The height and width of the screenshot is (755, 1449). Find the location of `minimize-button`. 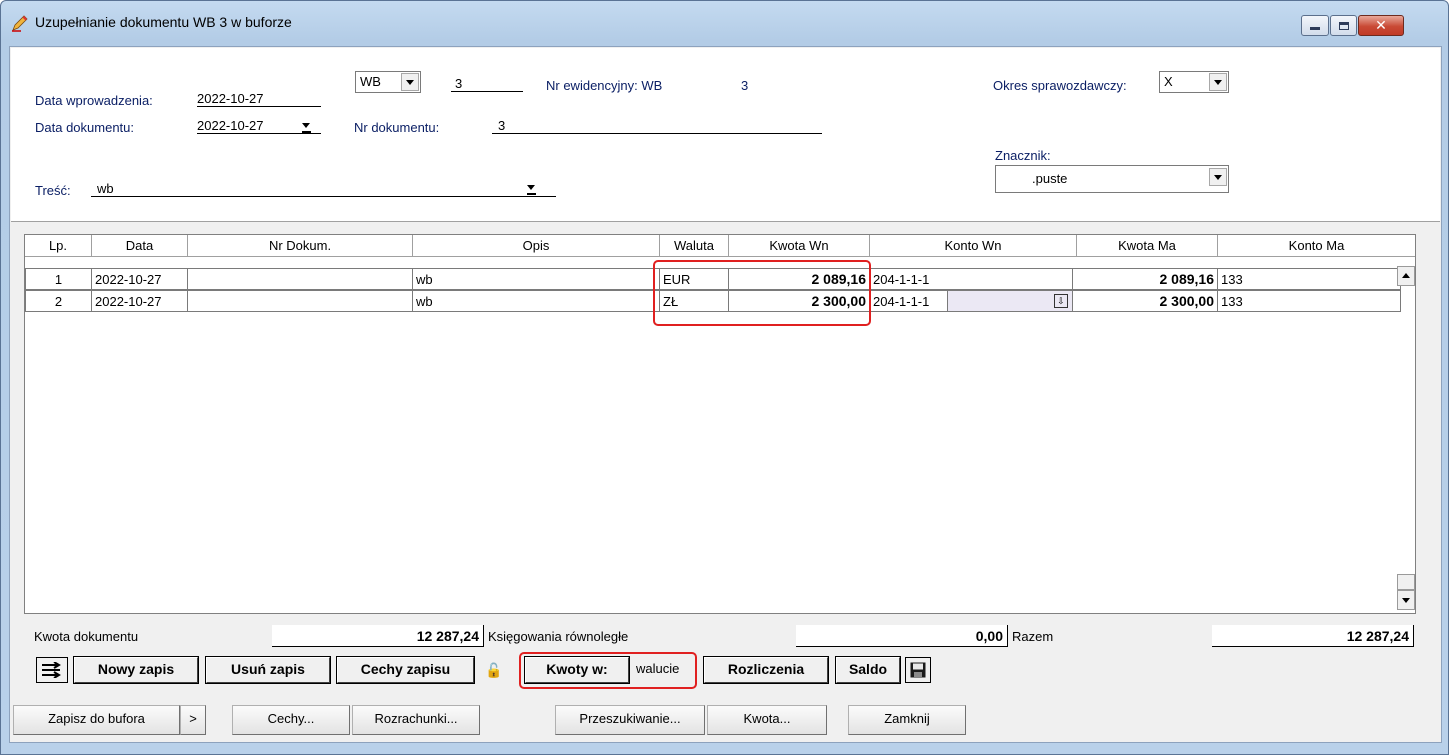

minimize-button is located at coordinates (1315, 25).